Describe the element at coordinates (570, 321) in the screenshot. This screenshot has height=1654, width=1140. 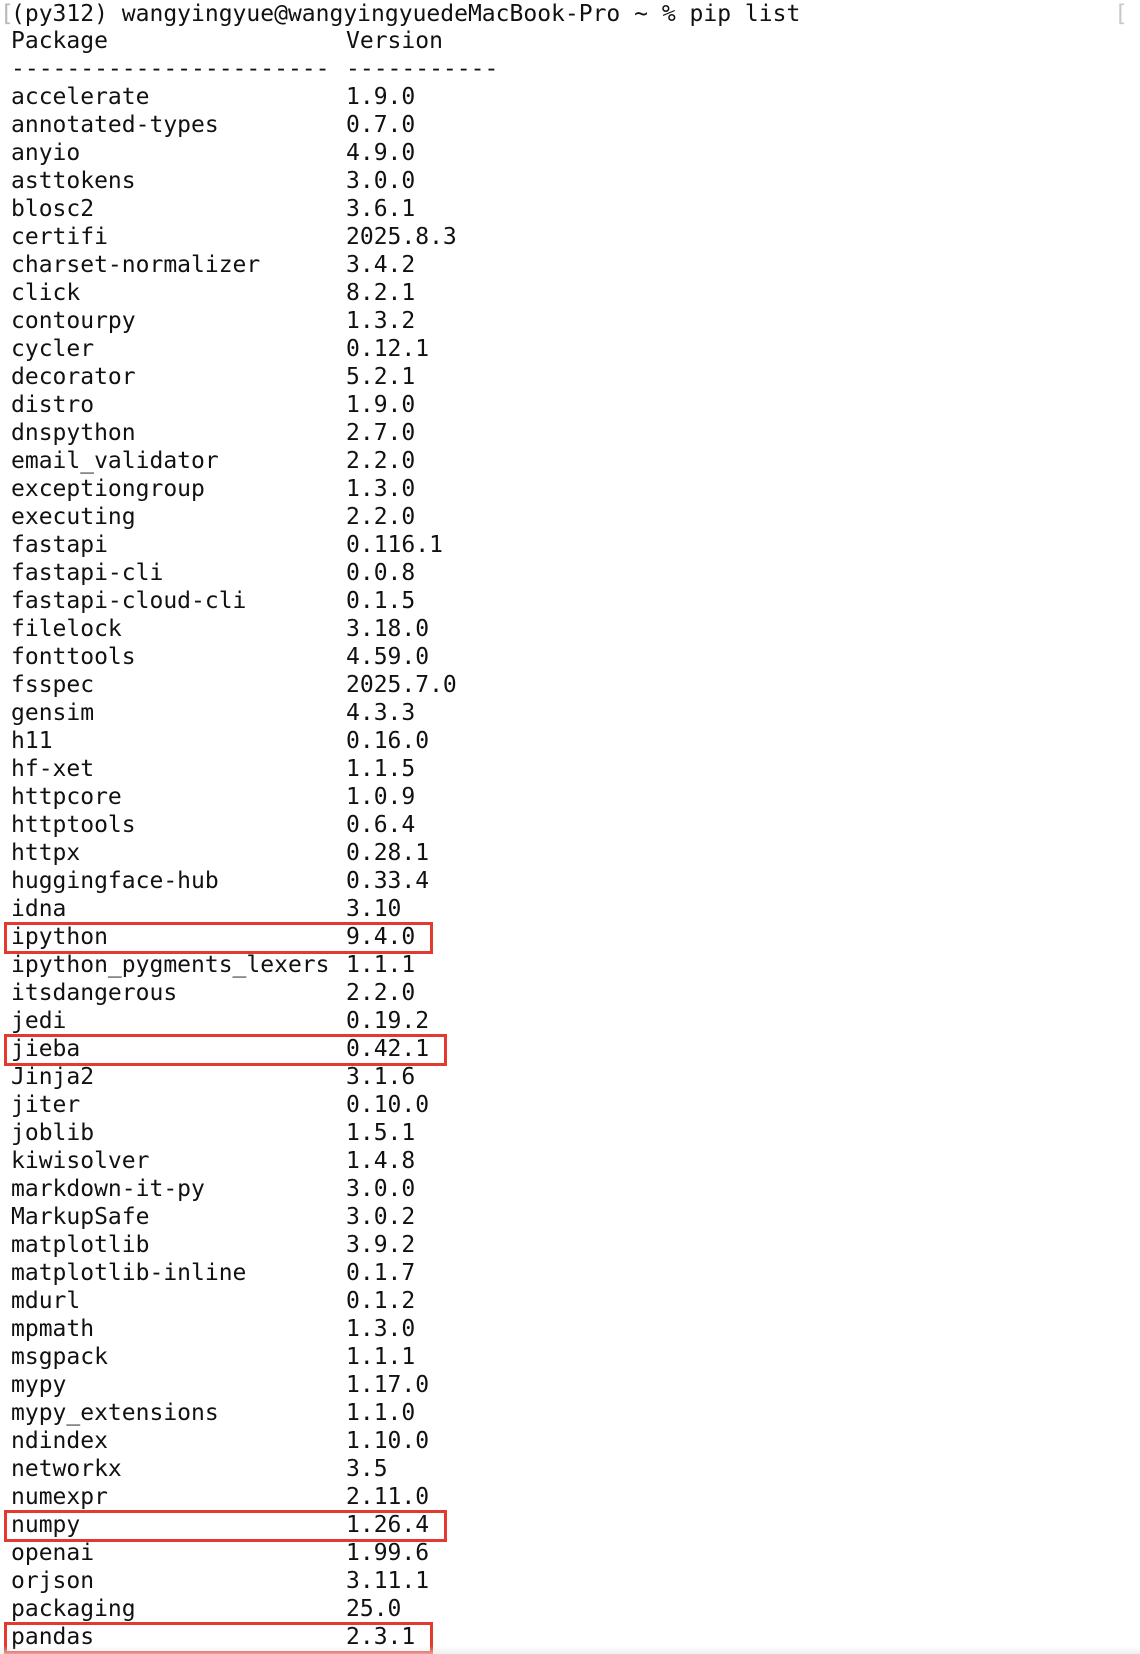
I see `table-row: contourpy 1.3.2` at that location.